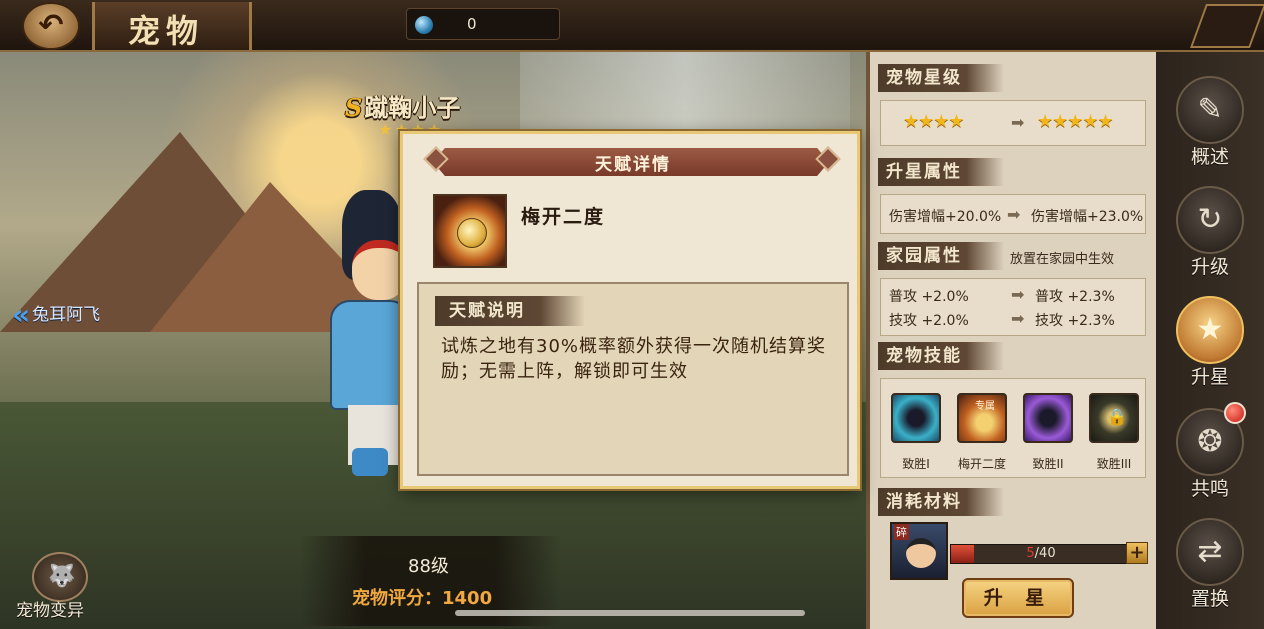  I want to click on attr-current: 伤害增幅+20.0%, so click(945, 217).